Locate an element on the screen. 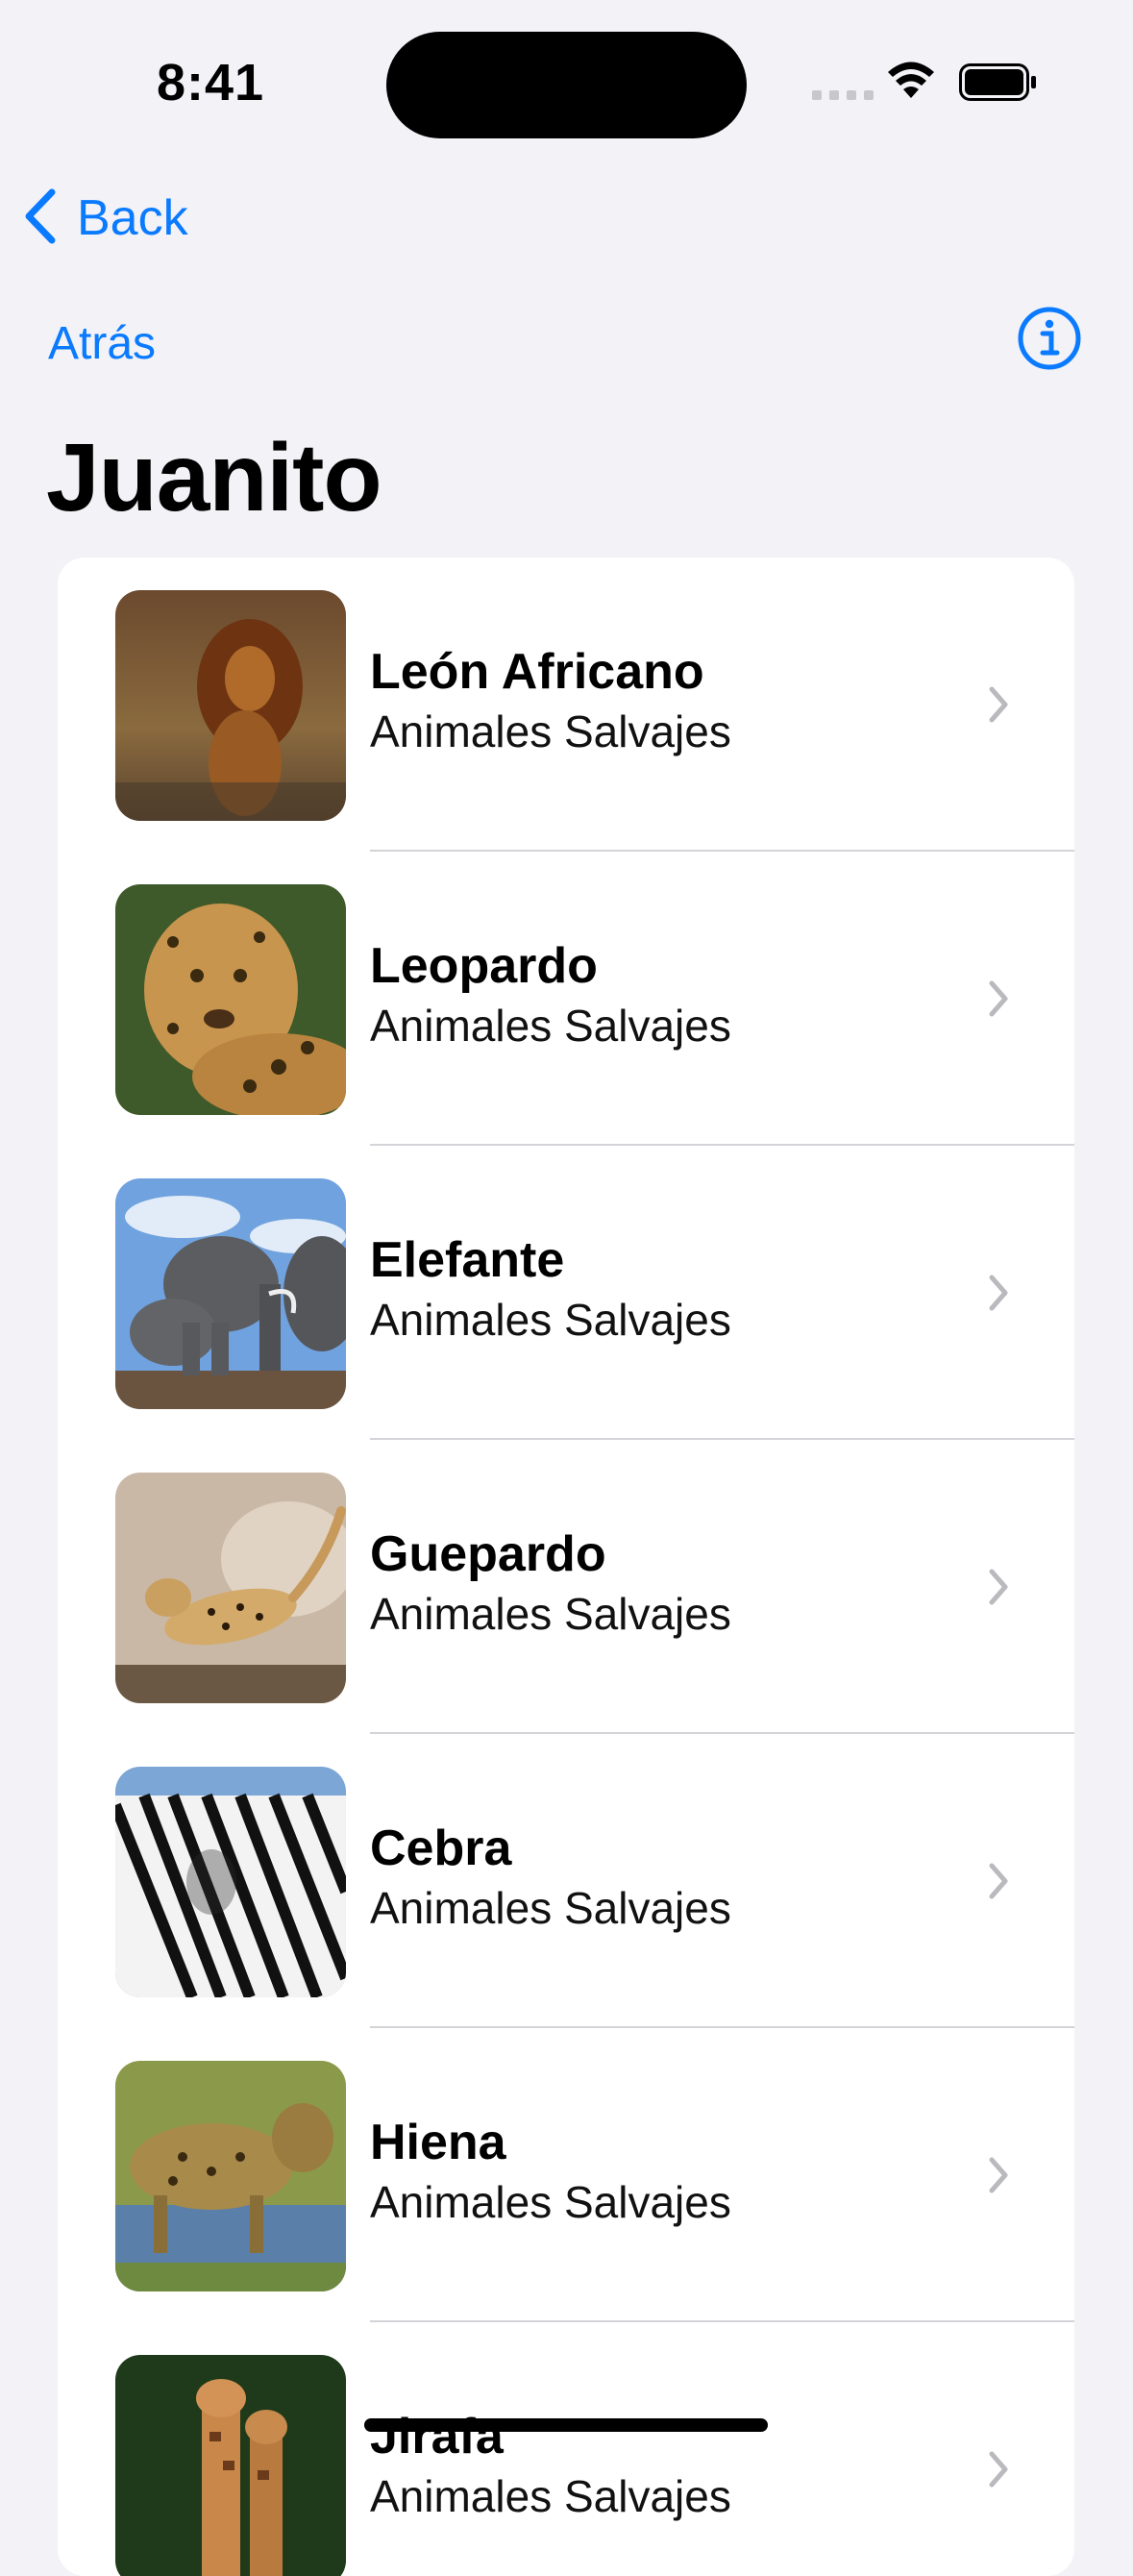  elephant-photo is located at coordinates (230, 1294).